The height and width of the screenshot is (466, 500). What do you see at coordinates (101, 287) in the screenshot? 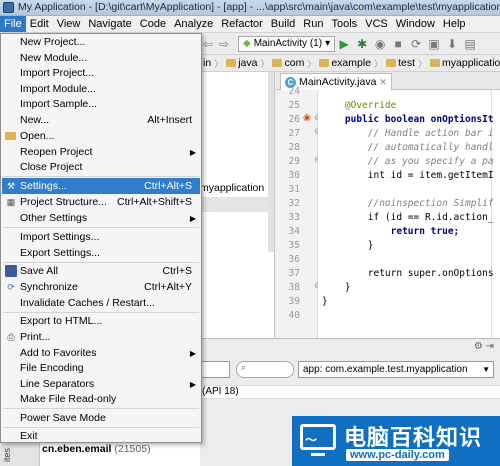
I see `menu-item-synchronize: ⟳ Synchronize Ctrl+Alt+Y` at bounding box center [101, 287].